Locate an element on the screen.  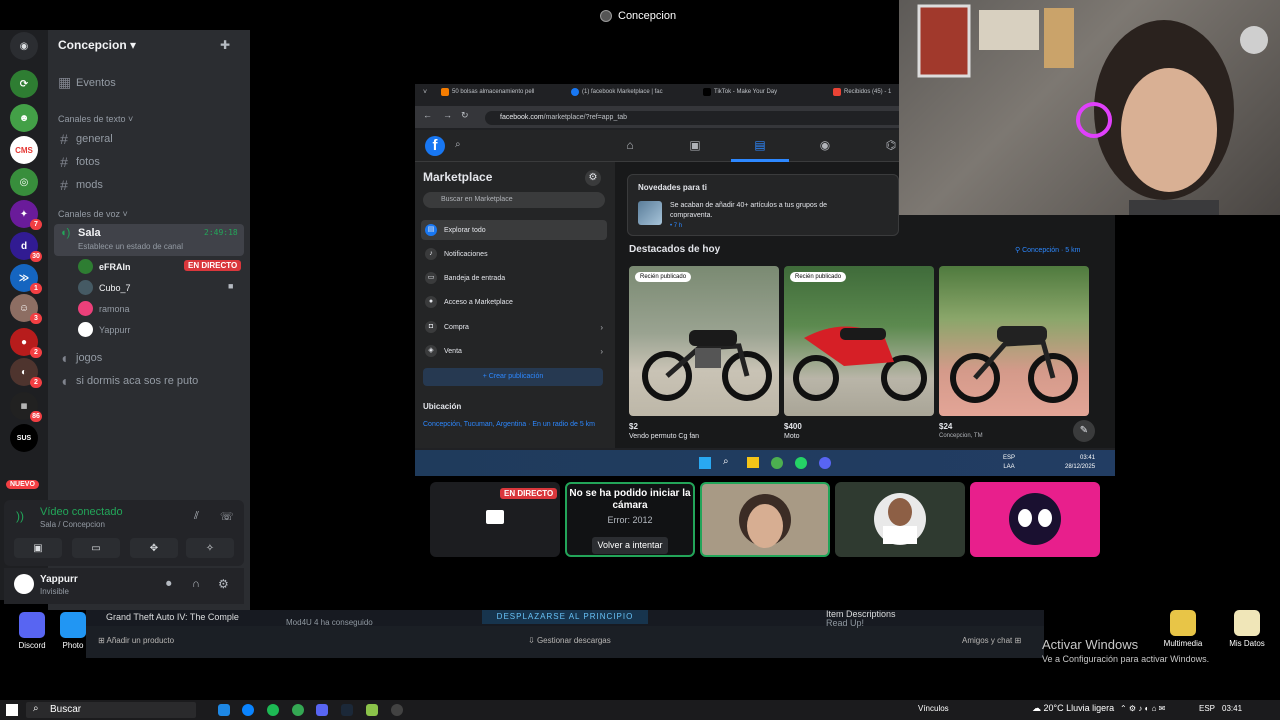
tab: 50 bolsas almacenamiento pell is located at coordinates (487, 92).